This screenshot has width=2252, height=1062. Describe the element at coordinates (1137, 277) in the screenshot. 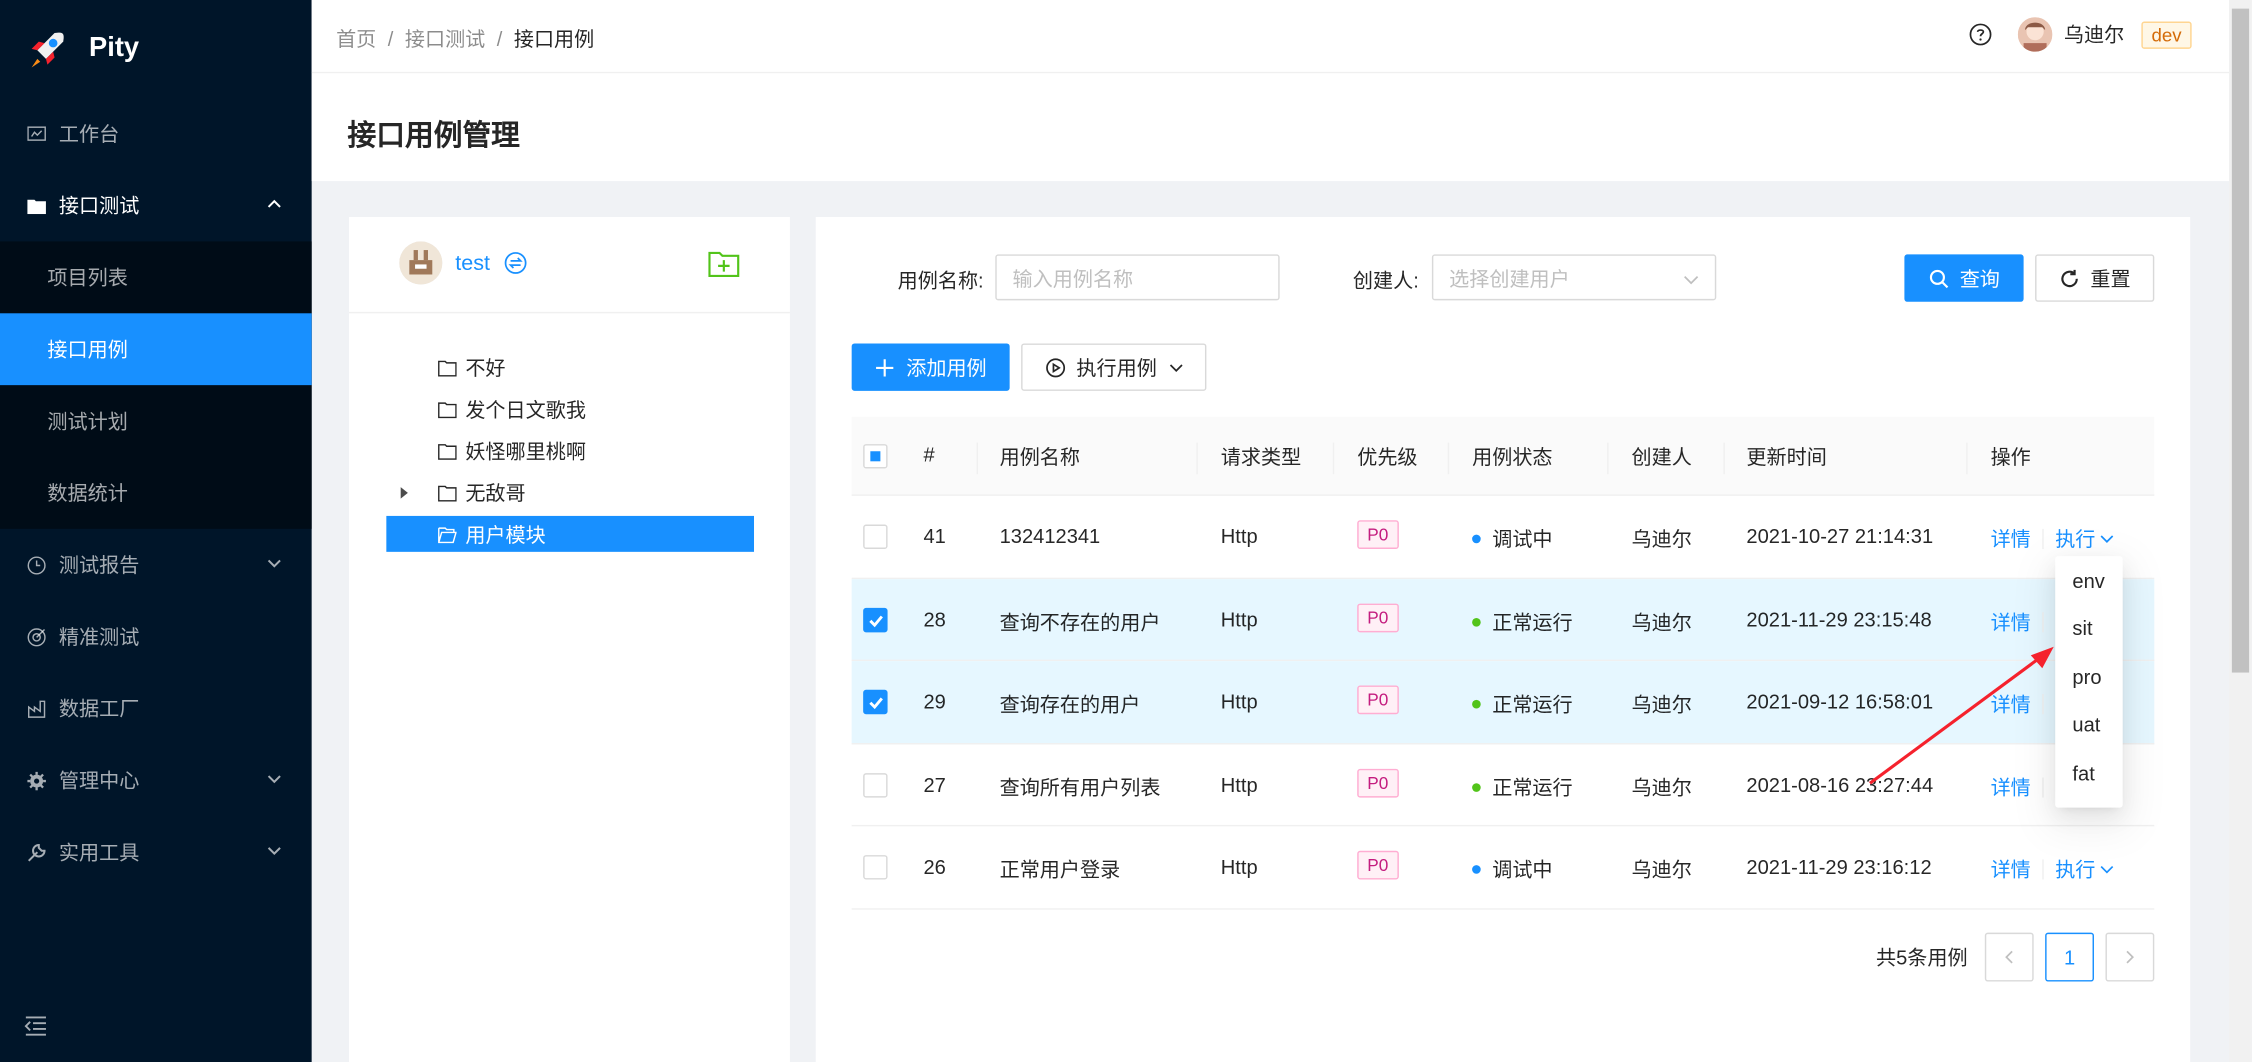

I see `case-name-input: 输入用例名称` at that location.